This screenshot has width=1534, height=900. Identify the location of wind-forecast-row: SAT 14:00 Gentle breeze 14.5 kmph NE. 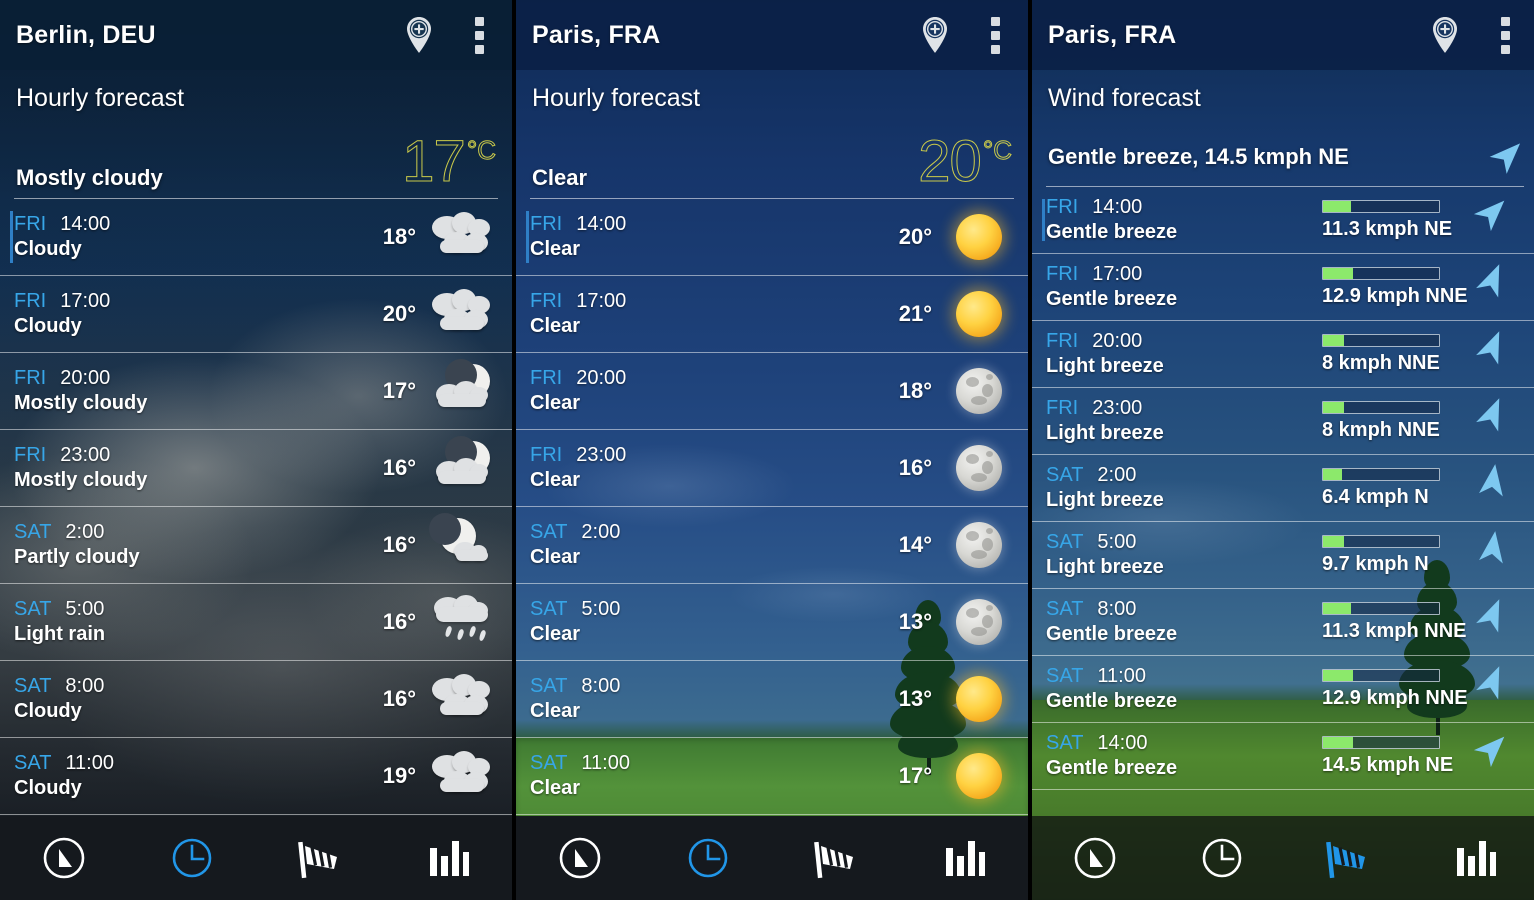
(1283, 756).